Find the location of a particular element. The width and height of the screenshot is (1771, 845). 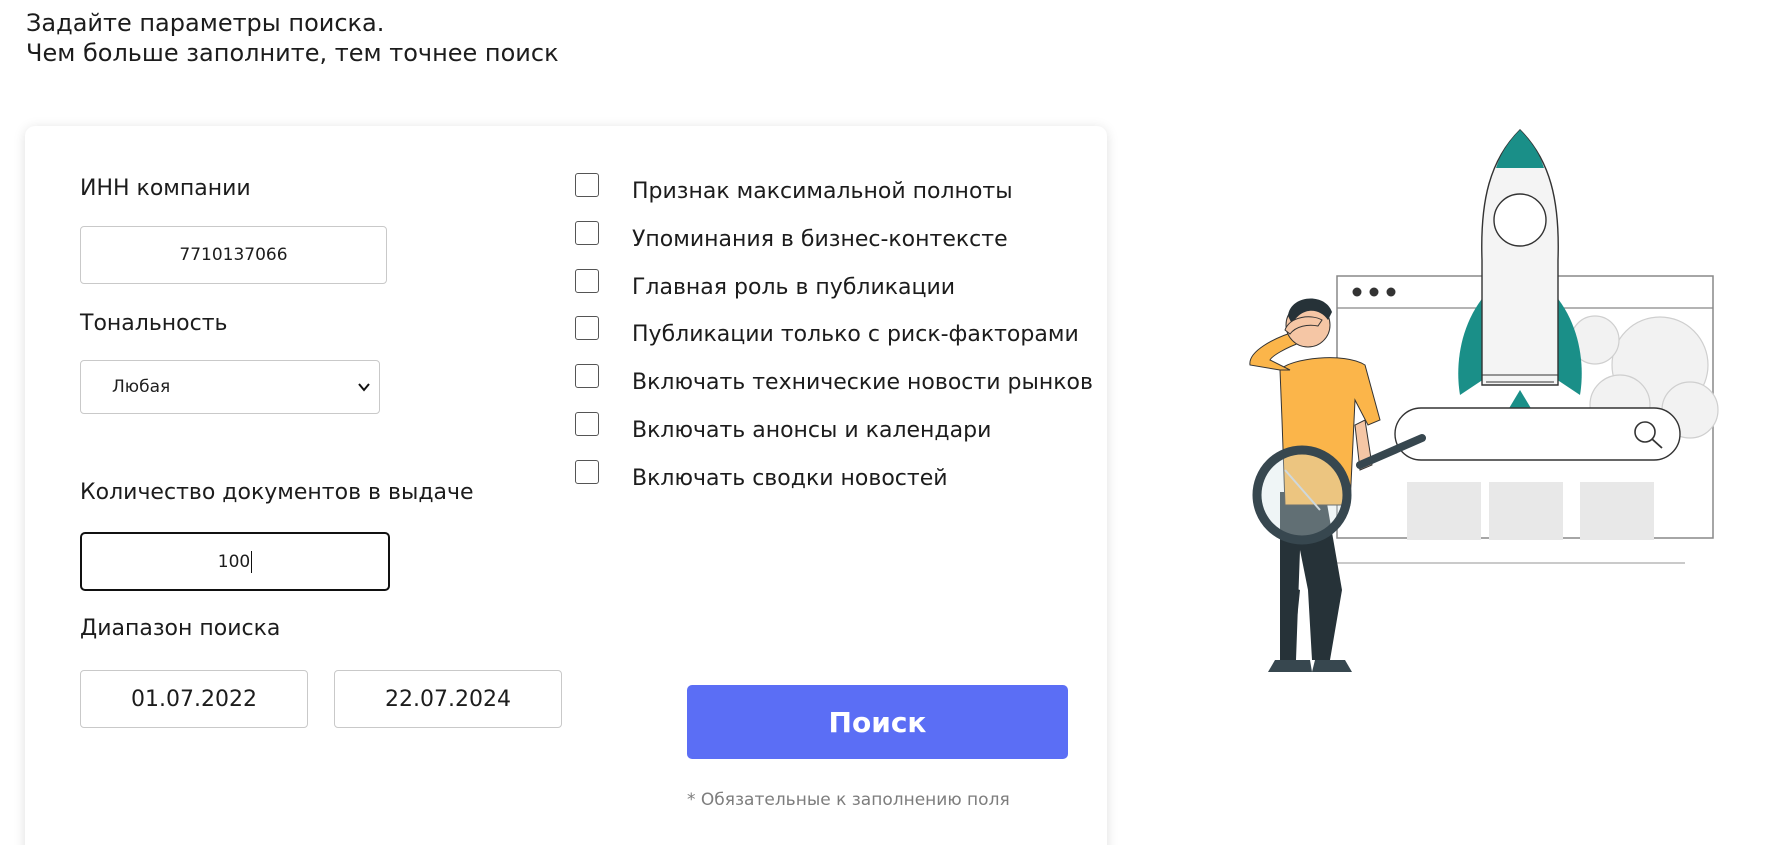

option-news-digests: Включать сводки новостей is located at coordinates (761, 476).